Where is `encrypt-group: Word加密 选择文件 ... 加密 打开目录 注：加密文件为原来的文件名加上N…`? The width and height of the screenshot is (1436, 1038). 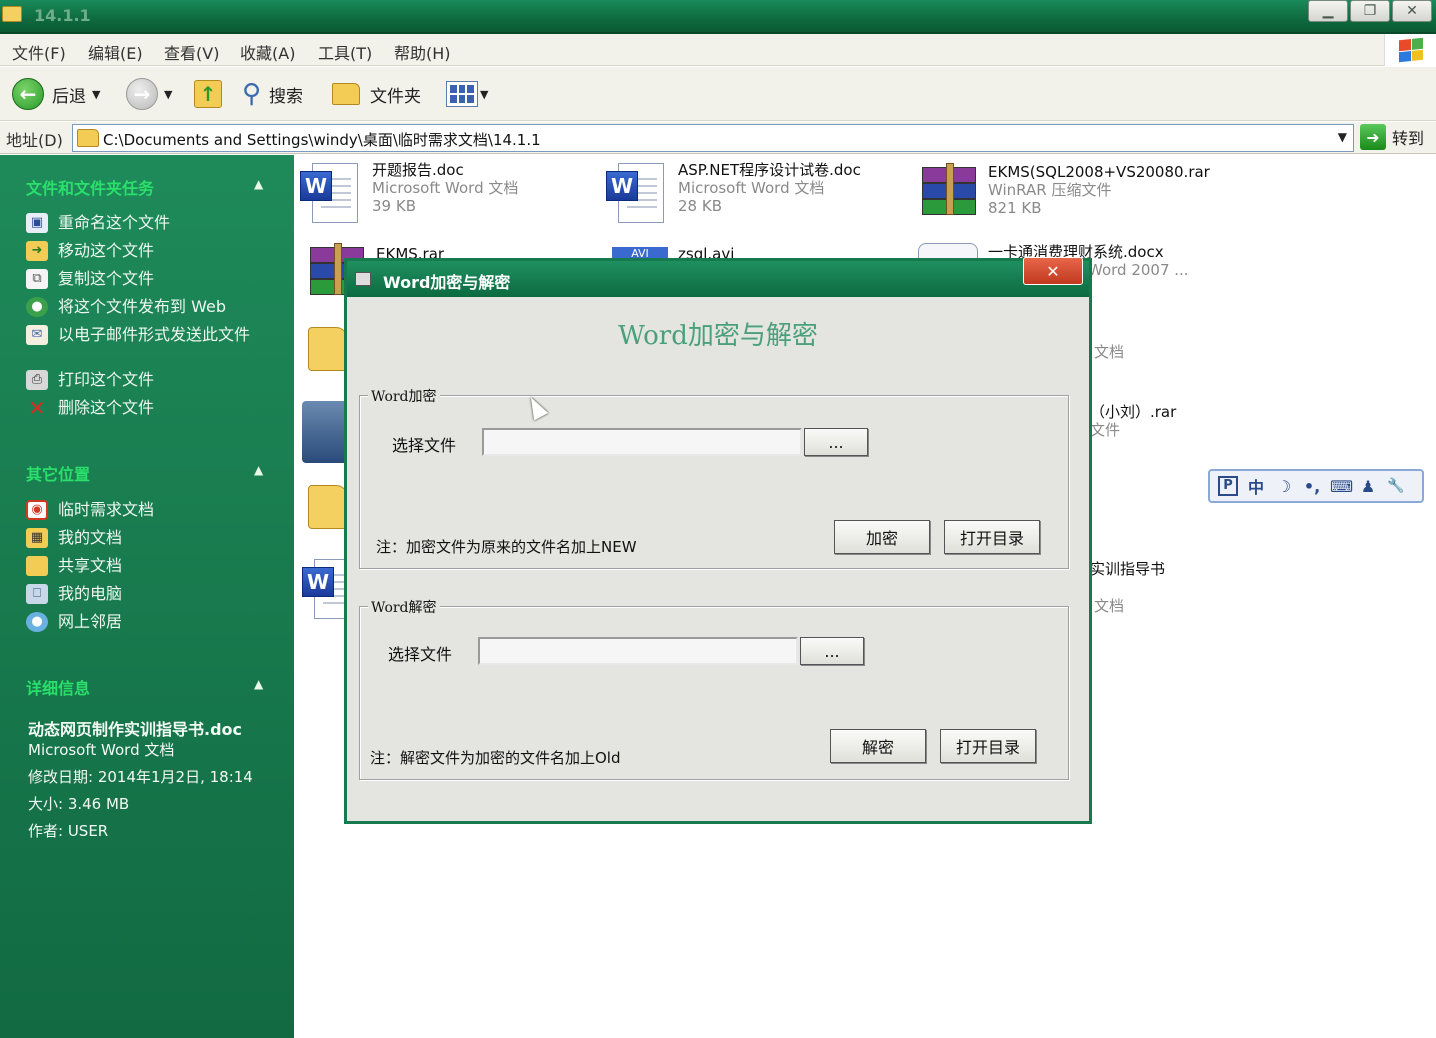
encrypt-group: Word加密 选择文件 ... 加密 打开目录 注：加密文件为原来的文件名加上N… is located at coordinates (714, 477).